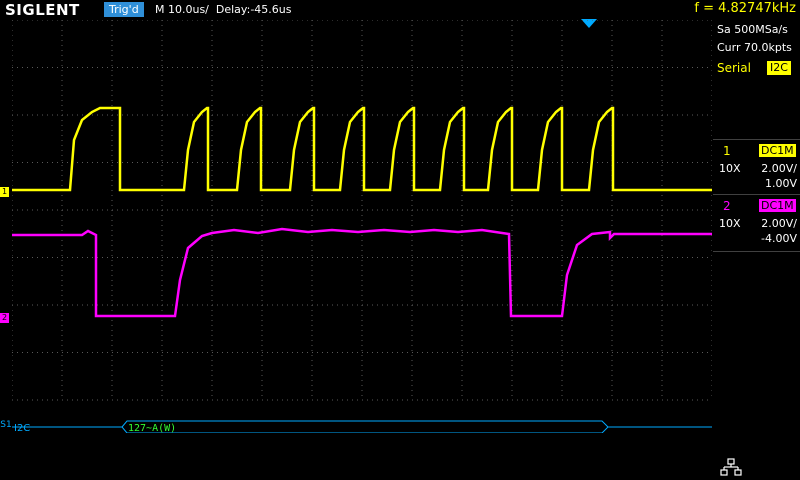 The height and width of the screenshot is (480, 800). I want to click on brand-logo: SIGLENT, so click(42, 10).